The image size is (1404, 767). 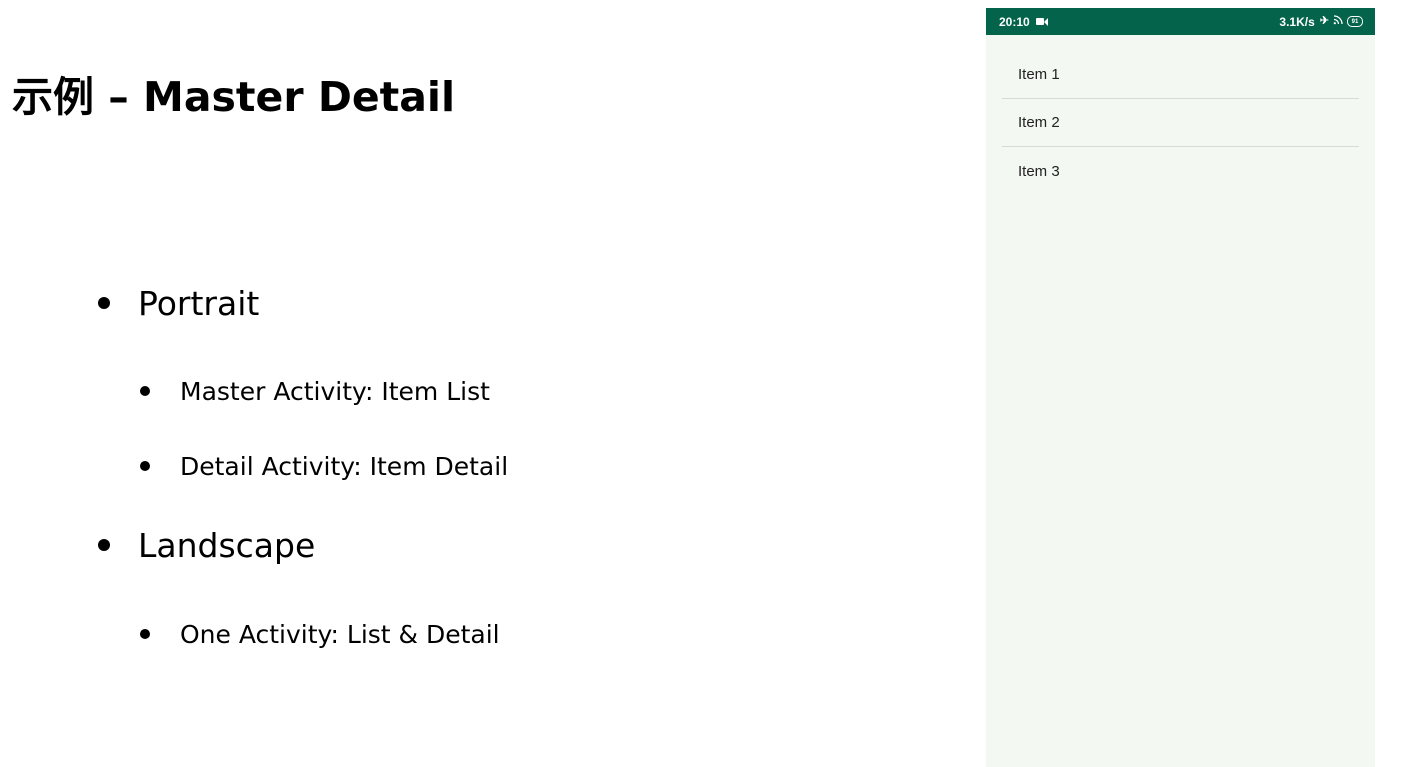 What do you see at coordinates (1355, 21) in the screenshot?
I see `battery-icon: 91` at bounding box center [1355, 21].